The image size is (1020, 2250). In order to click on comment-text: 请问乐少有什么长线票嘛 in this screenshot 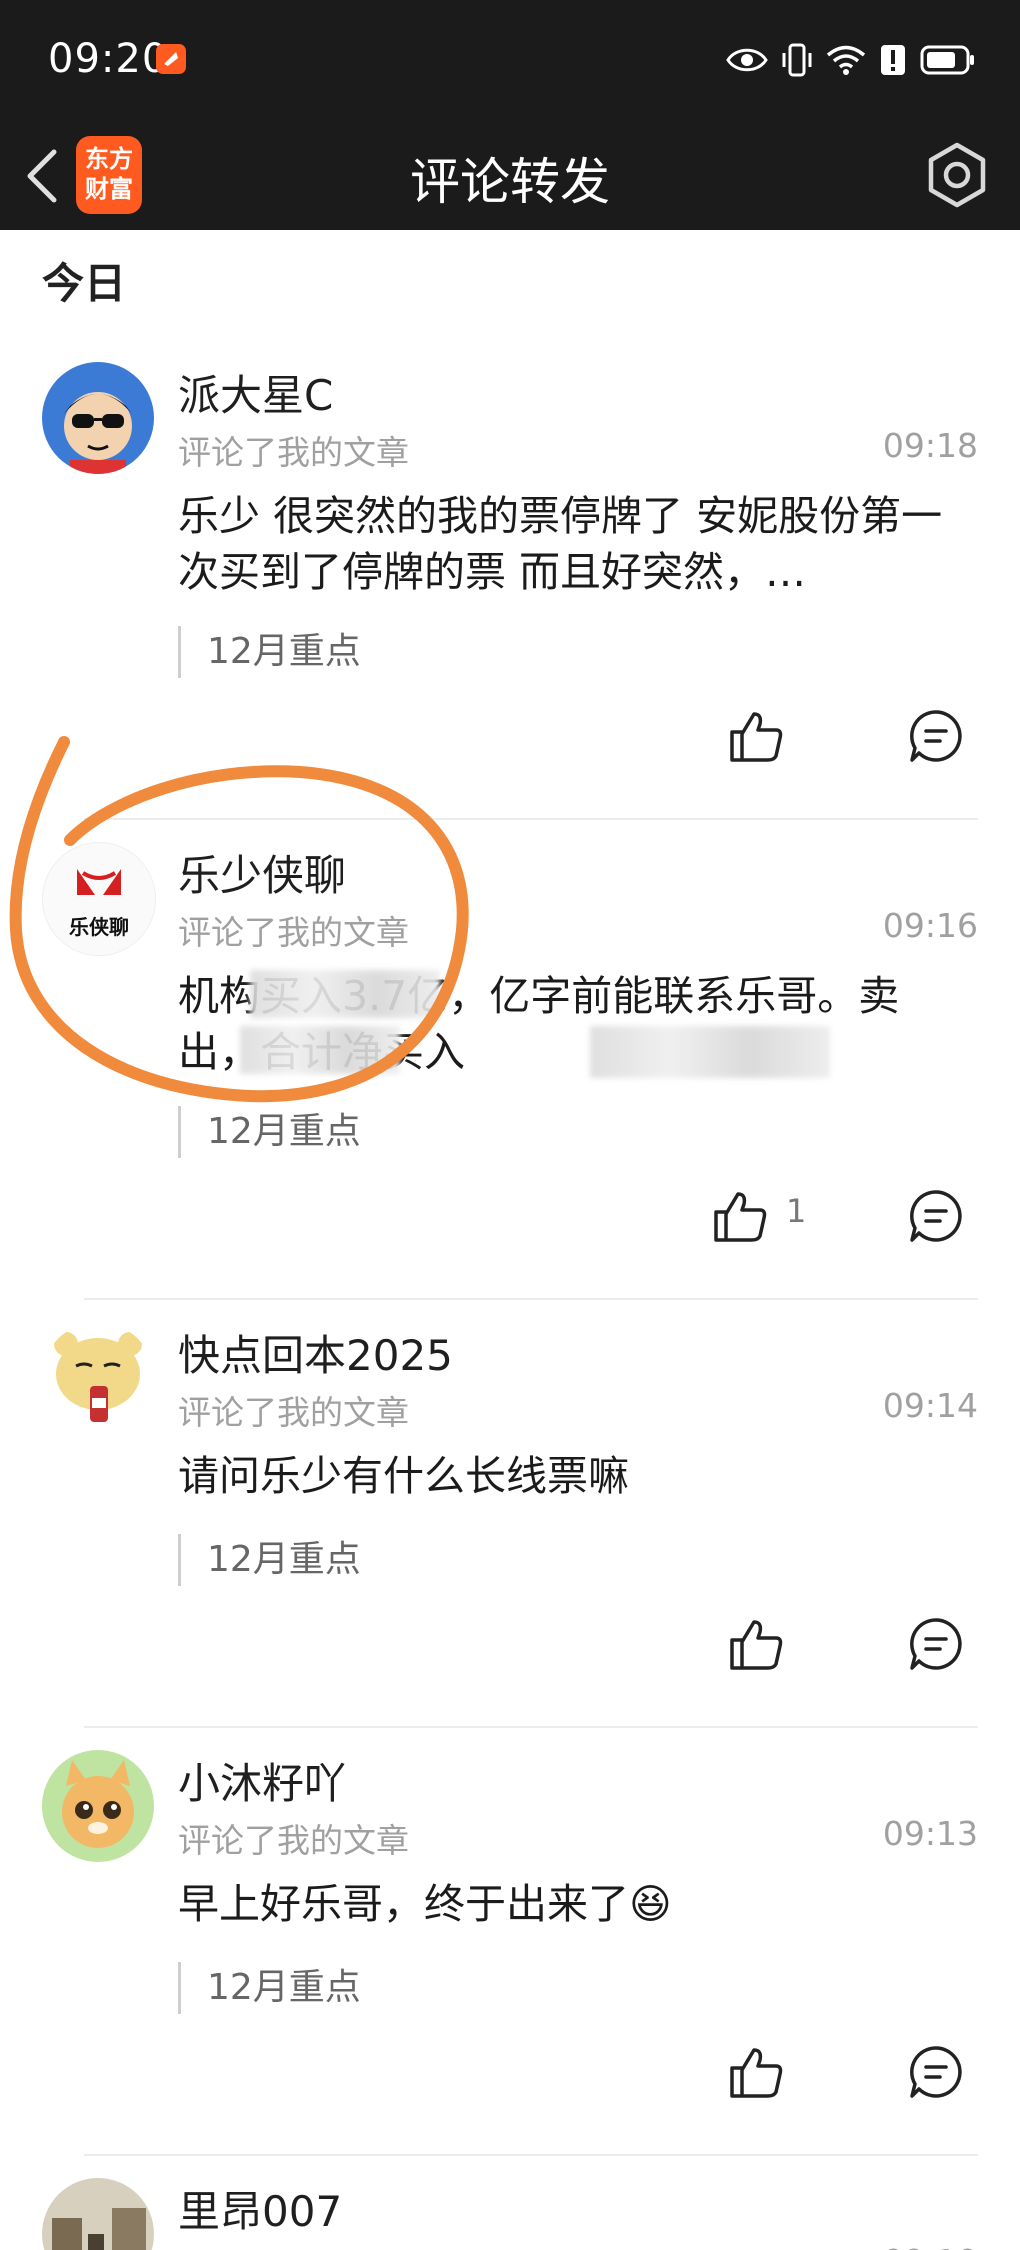, I will do `click(578, 1476)`.